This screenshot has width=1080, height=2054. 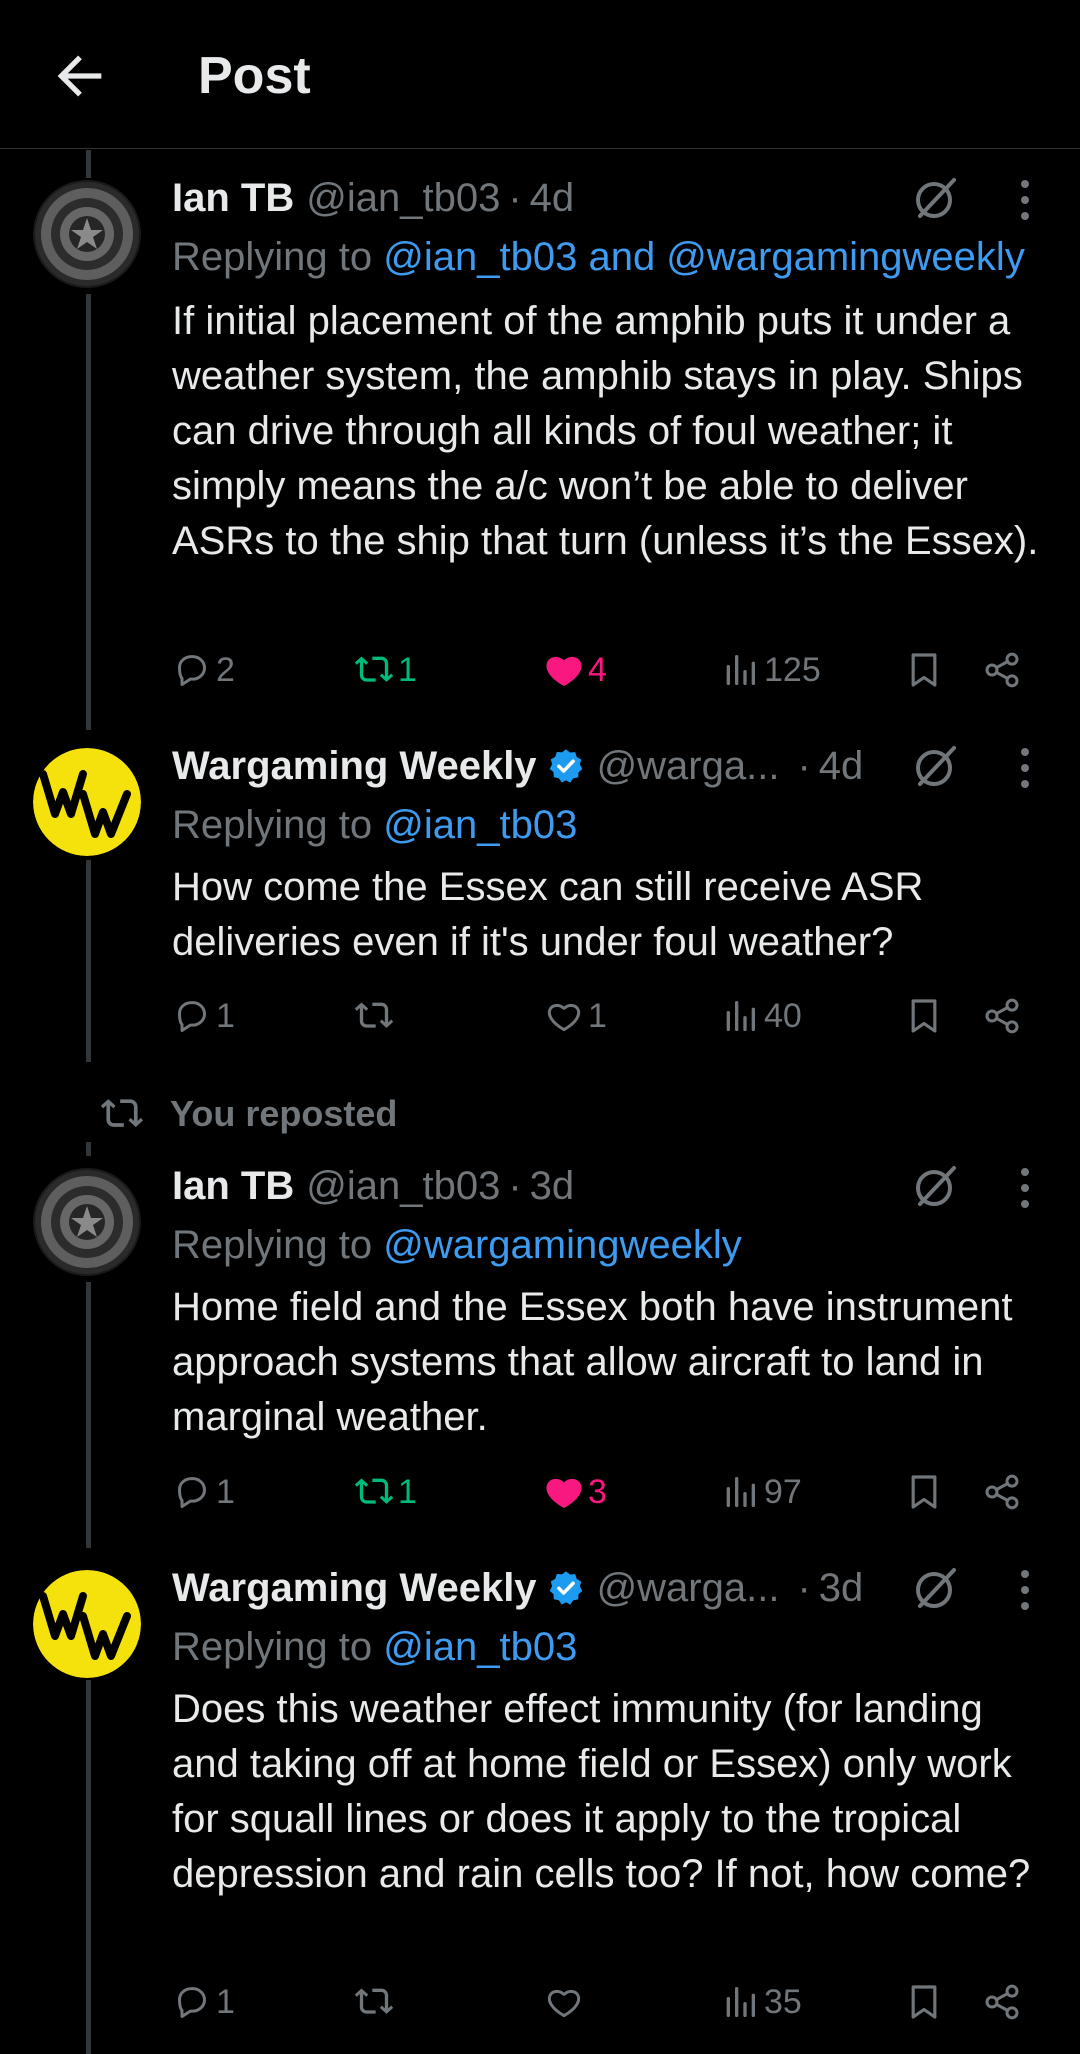 What do you see at coordinates (575, 670) in the screenshot?
I see `like-button: 4` at bounding box center [575, 670].